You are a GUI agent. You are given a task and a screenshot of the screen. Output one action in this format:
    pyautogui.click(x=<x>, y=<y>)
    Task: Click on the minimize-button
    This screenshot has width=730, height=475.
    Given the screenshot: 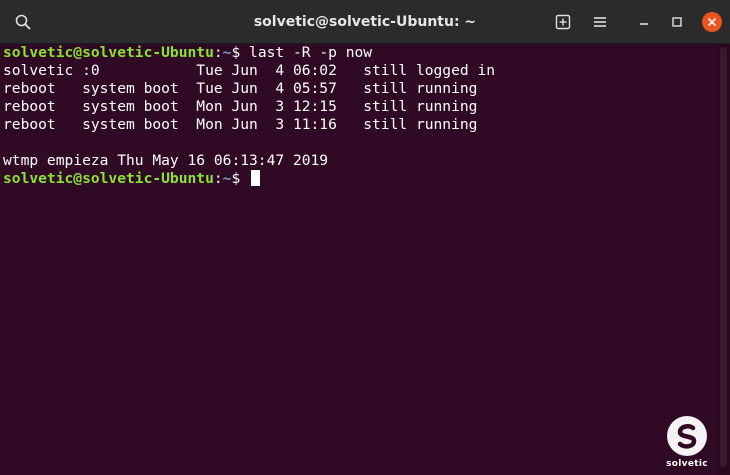 What is the action you would take?
    pyautogui.click(x=644, y=22)
    